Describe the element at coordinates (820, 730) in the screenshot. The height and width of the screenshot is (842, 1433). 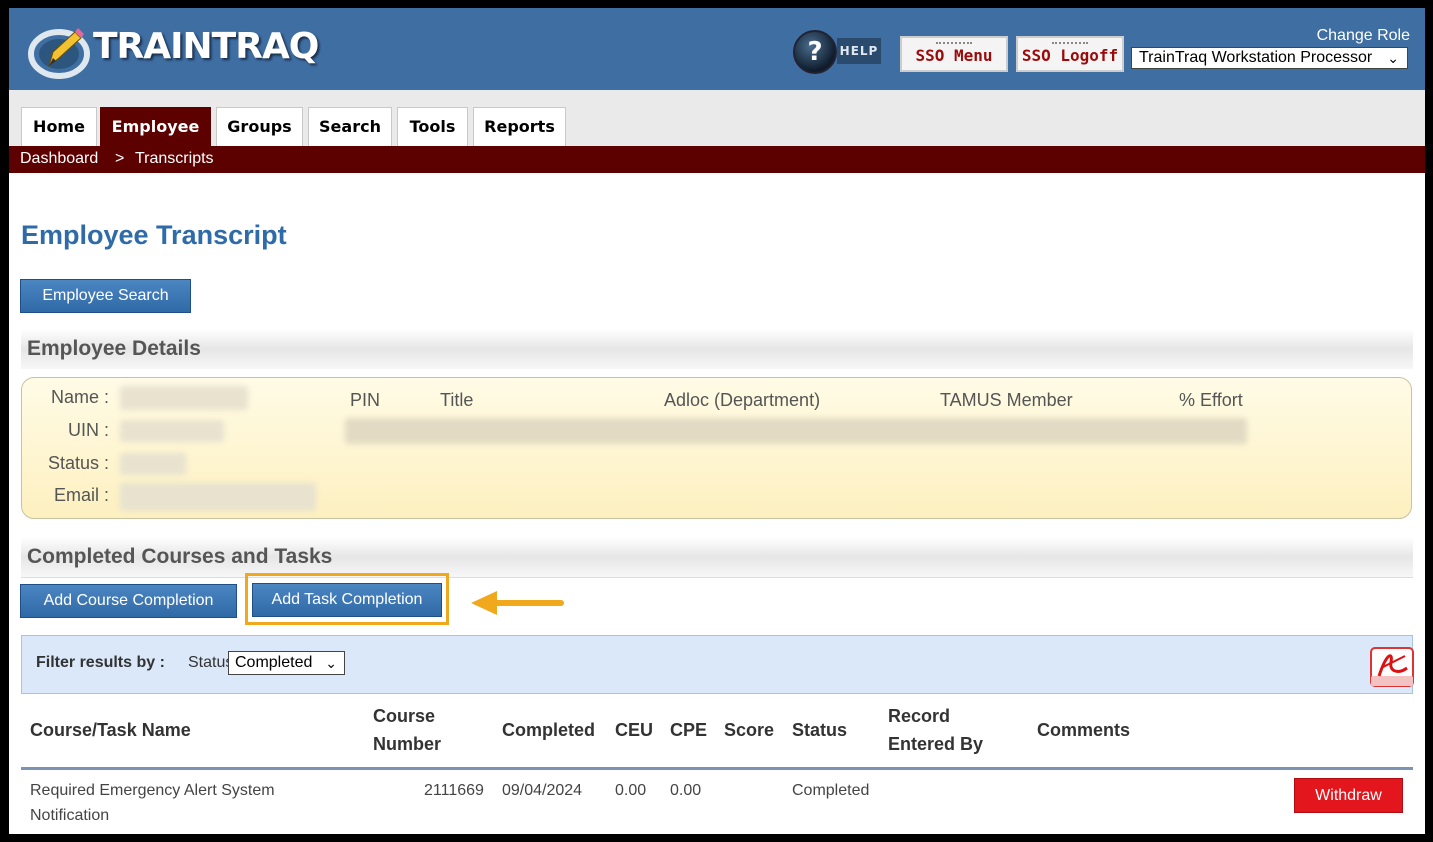
I see `col-status: Status` at that location.